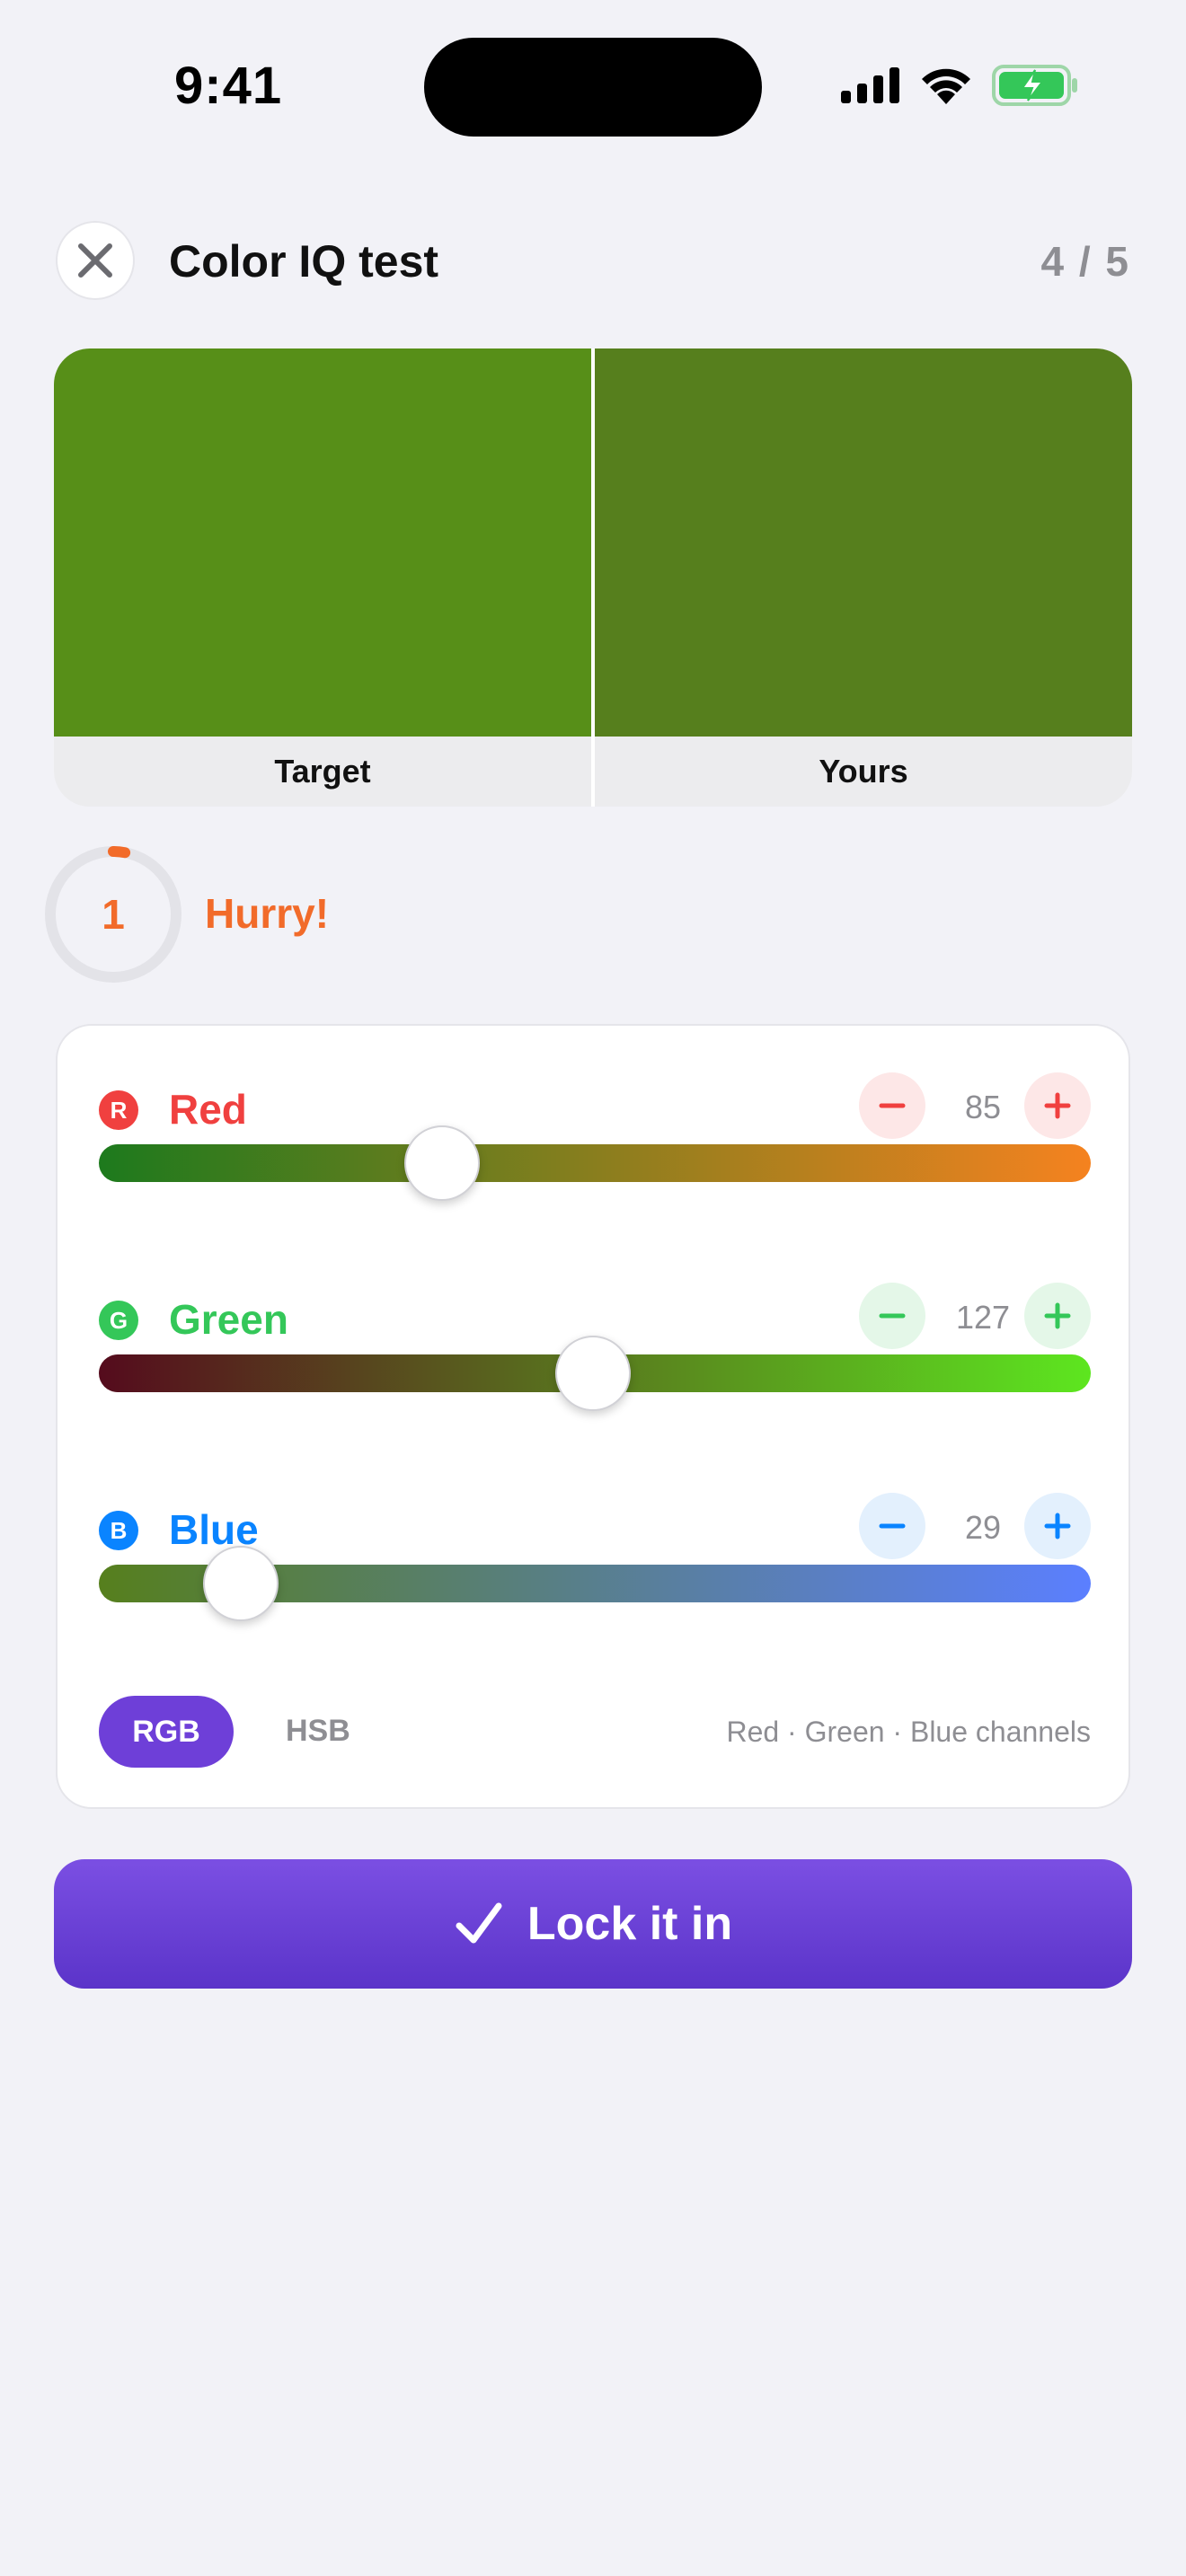 This screenshot has height=2576, width=1186. I want to click on close-button, so click(95, 260).